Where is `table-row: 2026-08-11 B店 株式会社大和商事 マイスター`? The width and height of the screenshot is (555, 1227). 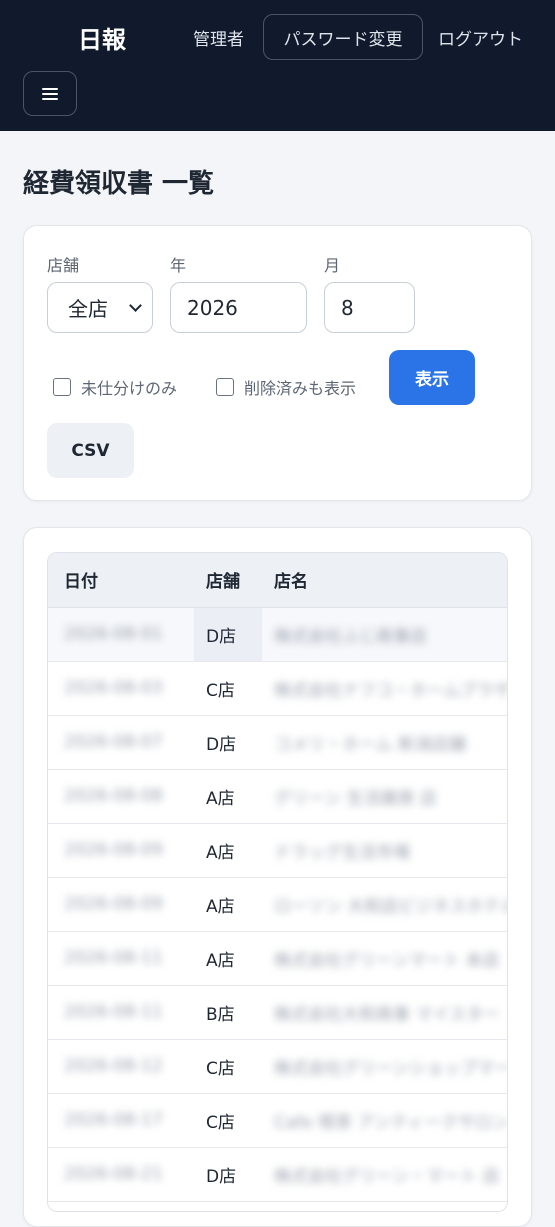
table-row: 2026-08-11 B店 株式会社大和商事 マイスター is located at coordinates (277, 1012).